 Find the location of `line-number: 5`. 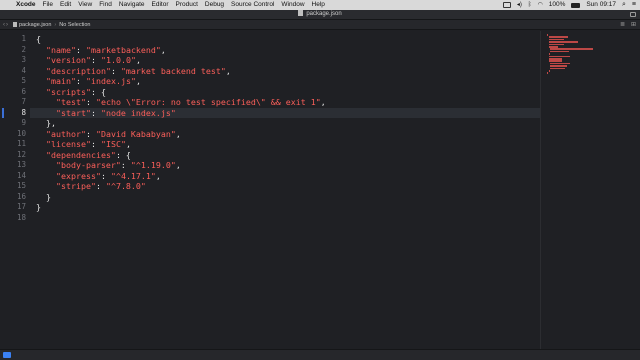

line-number: 5 is located at coordinates (23, 80).